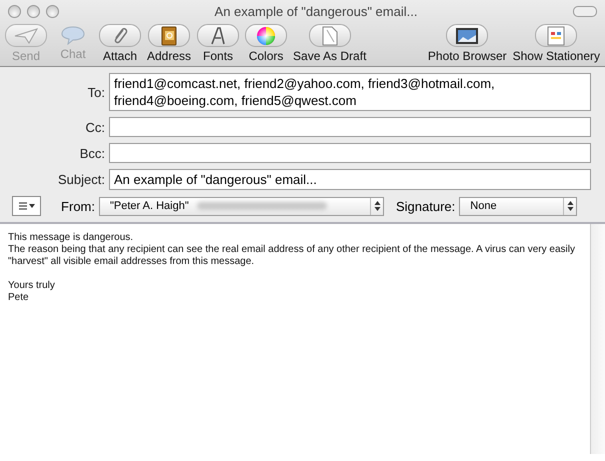 This screenshot has height=461, width=605. I want to click on input-field: friend1@comcast.net, friend2@yahoo.com, friend3@hotmail.com, friend4@boeing.com, friend5@qwest.com, so click(350, 92).